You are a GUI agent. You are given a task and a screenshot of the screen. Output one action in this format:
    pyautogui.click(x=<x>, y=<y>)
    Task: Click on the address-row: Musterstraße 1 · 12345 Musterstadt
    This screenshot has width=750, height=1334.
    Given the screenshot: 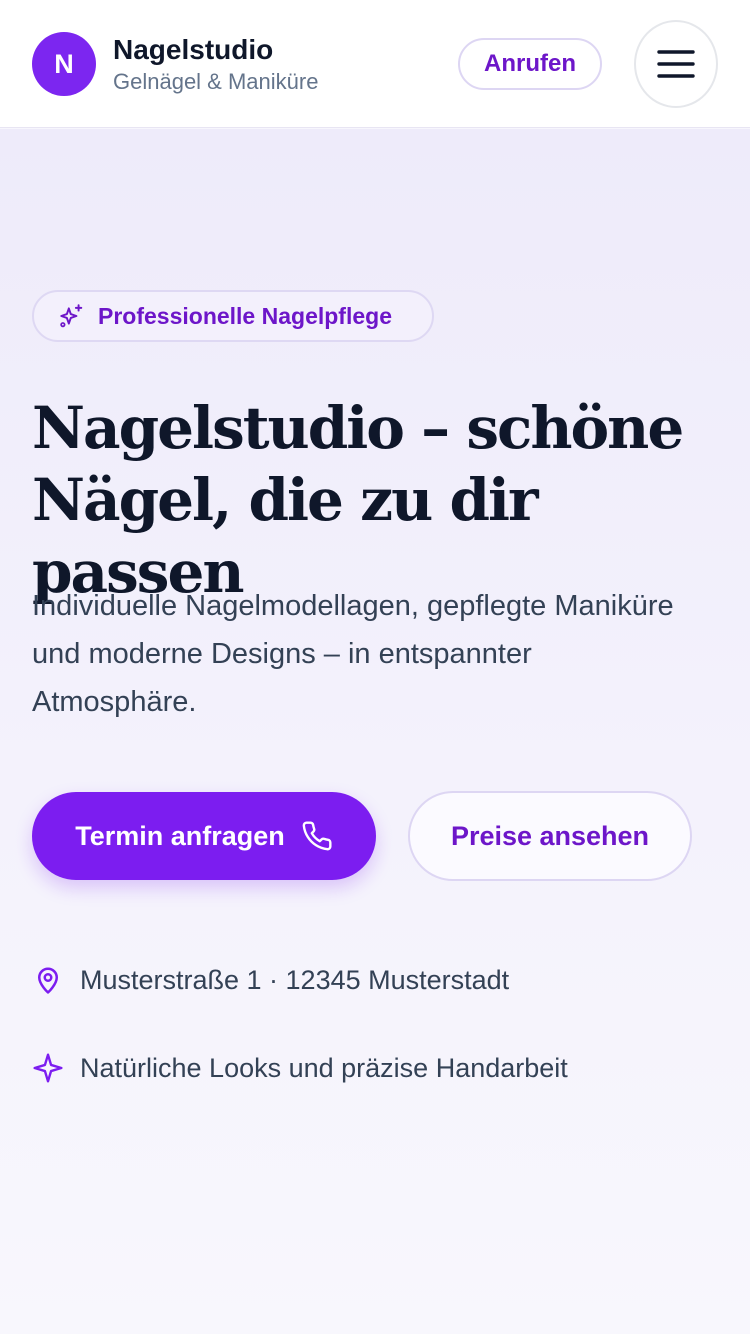 What is the action you would take?
    pyautogui.click(x=270, y=980)
    